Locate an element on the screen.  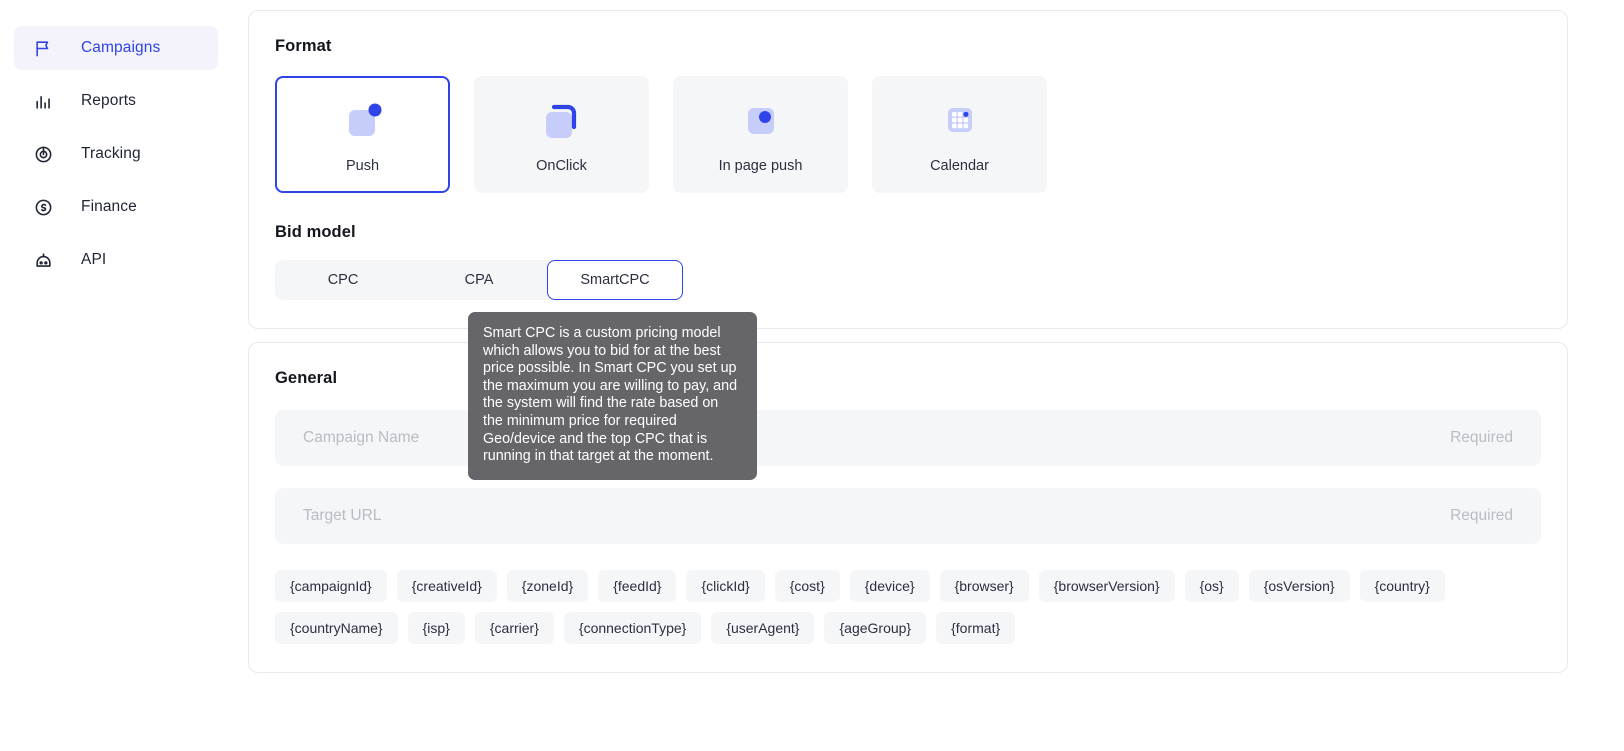
bid-model-option-cpa: CPA is located at coordinates (479, 280).